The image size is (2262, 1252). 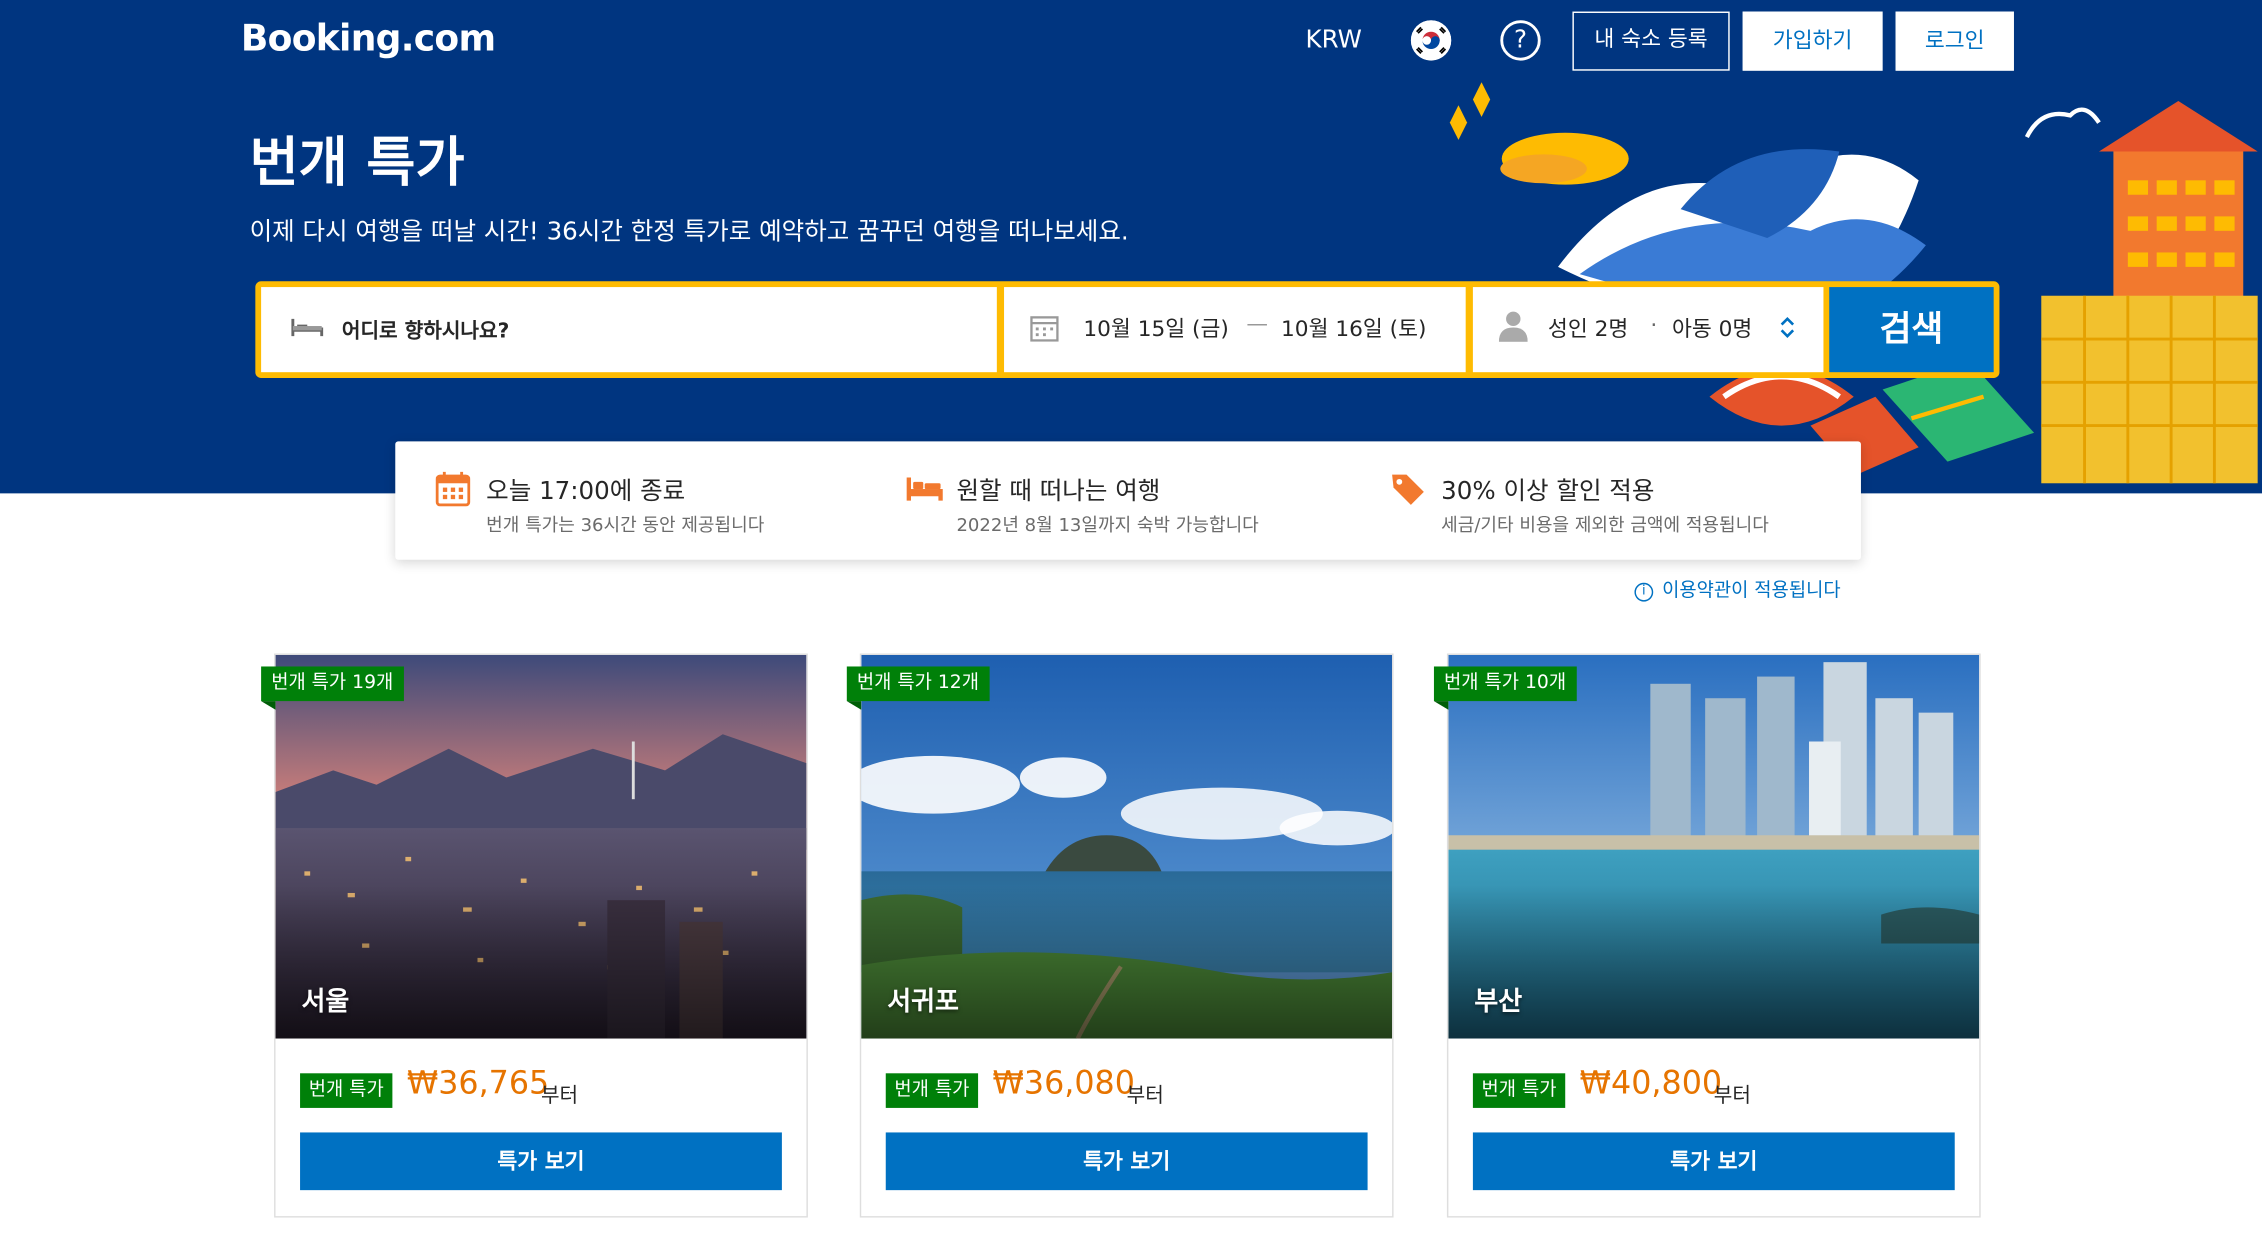 I want to click on korea-flag-icon, so click(x=1431, y=40).